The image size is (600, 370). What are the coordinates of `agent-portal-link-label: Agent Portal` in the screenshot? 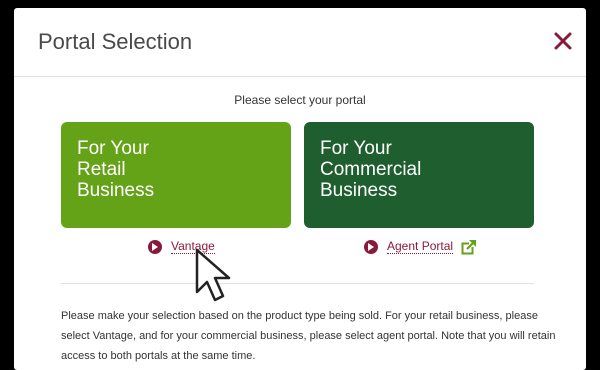 It's located at (420, 246).